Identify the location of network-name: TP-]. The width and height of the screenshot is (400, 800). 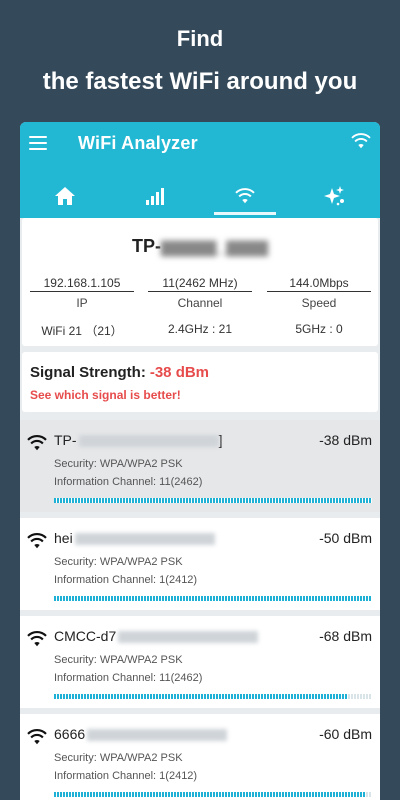
(138, 440).